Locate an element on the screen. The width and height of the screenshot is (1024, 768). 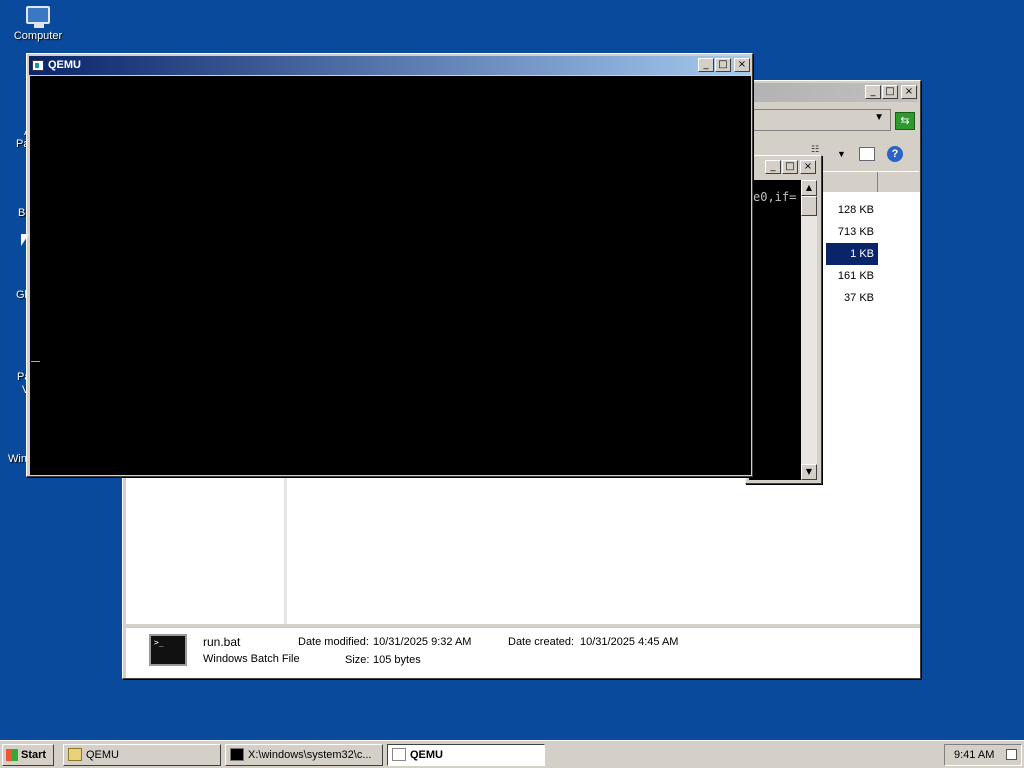
size-value: 105 bytes is located at coordinates (397, 660).